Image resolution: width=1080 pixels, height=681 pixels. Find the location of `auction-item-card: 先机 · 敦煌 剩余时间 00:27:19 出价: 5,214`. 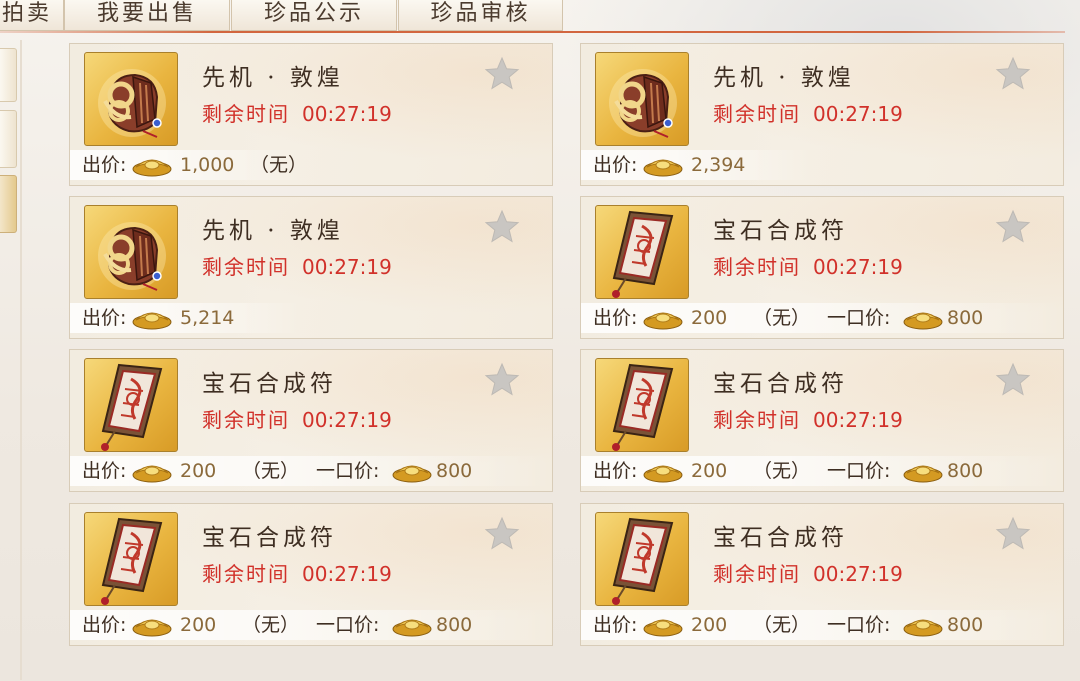

auction-item-card: 先机 · 敦煌 剩余时间 00:27:19 出价: 5,214 is located at coordinates (311, 267).